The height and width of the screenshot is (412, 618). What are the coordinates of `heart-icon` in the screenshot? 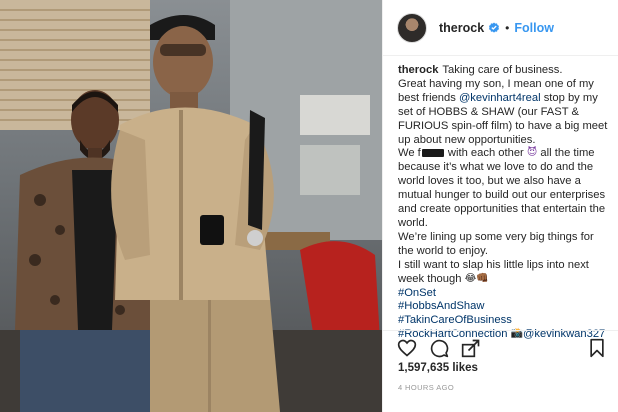 It's located at (407, 348).